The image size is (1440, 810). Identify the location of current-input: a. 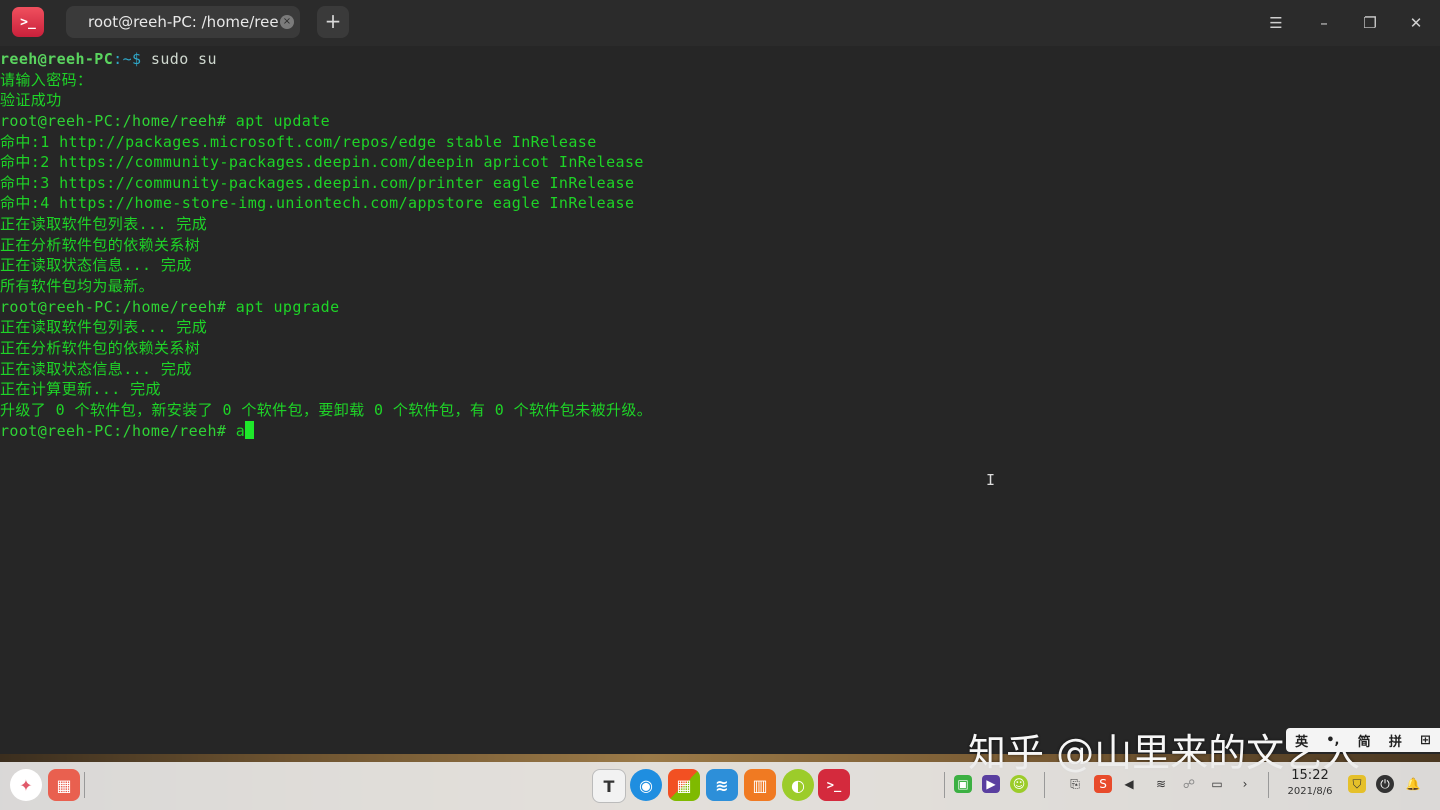
(235, 431).